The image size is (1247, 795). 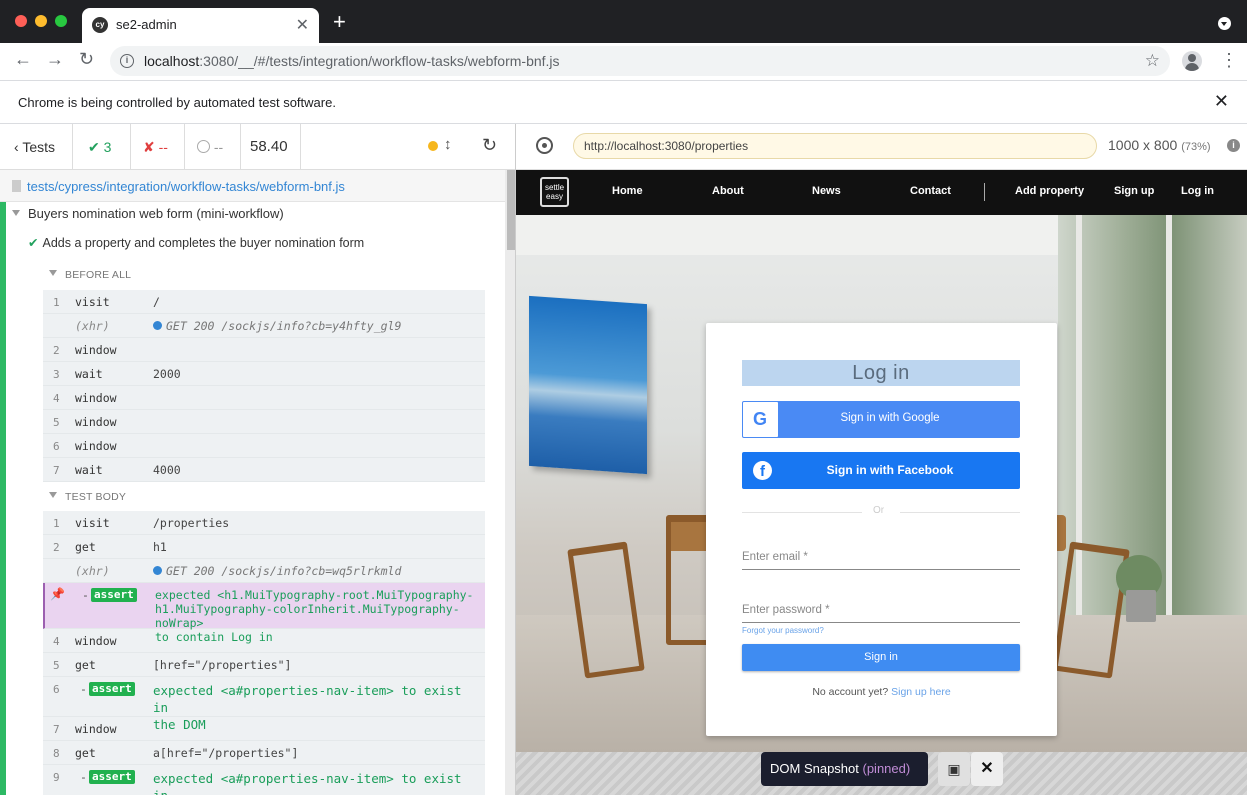 I want to click on new-tab-button: +, so click(x=339, y=22).